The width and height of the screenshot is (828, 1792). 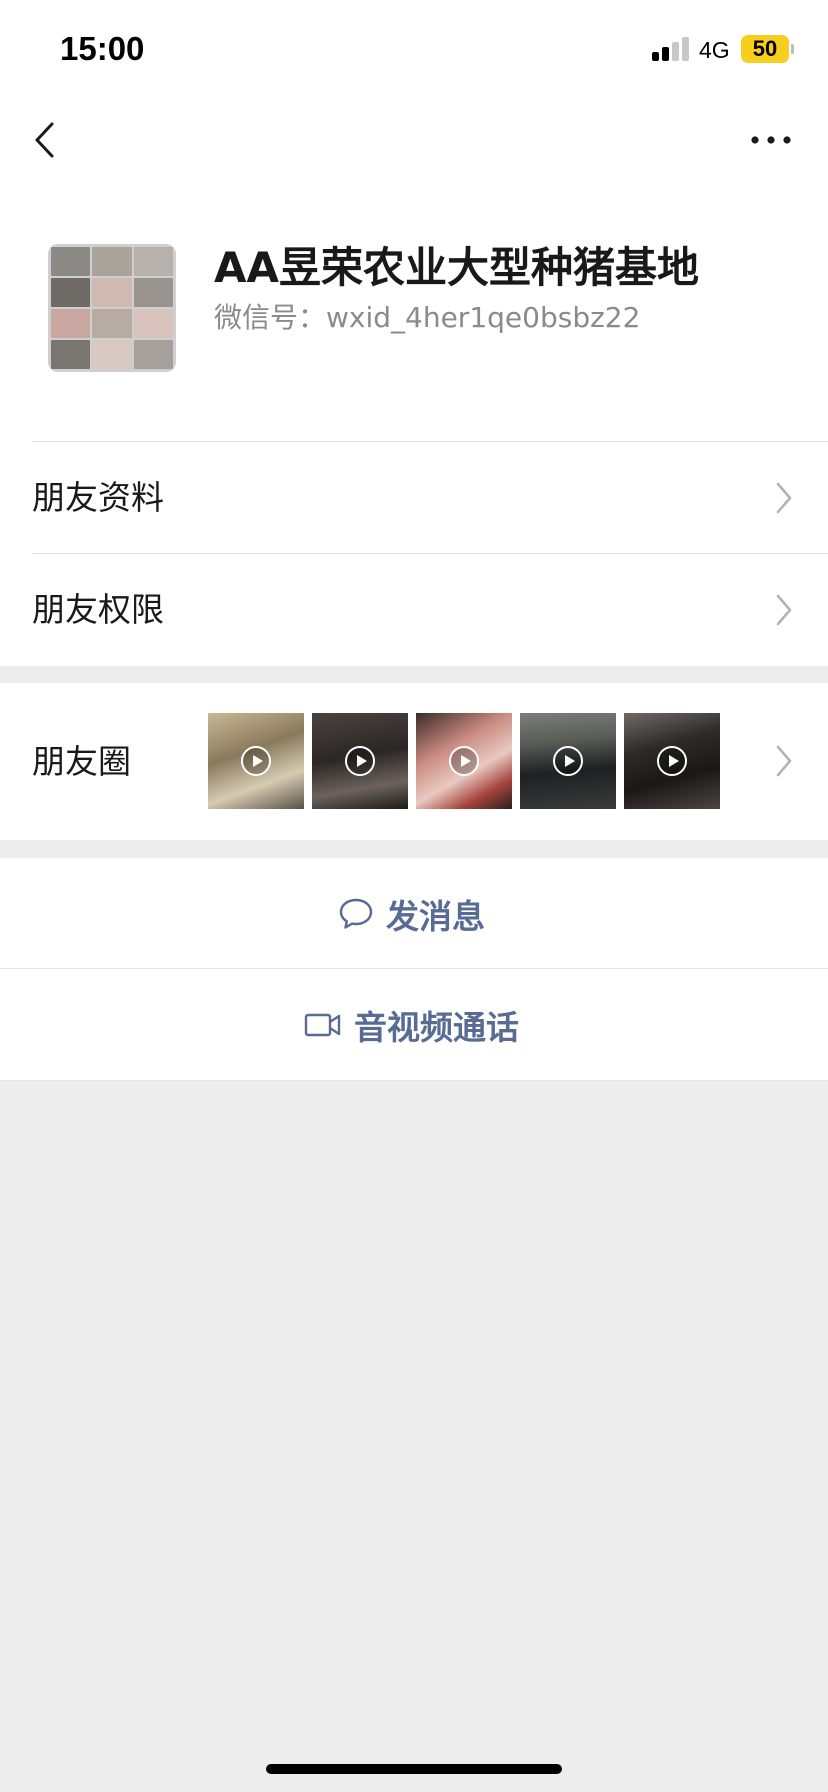 I want to click on back-button, so click(x=48, y=140).